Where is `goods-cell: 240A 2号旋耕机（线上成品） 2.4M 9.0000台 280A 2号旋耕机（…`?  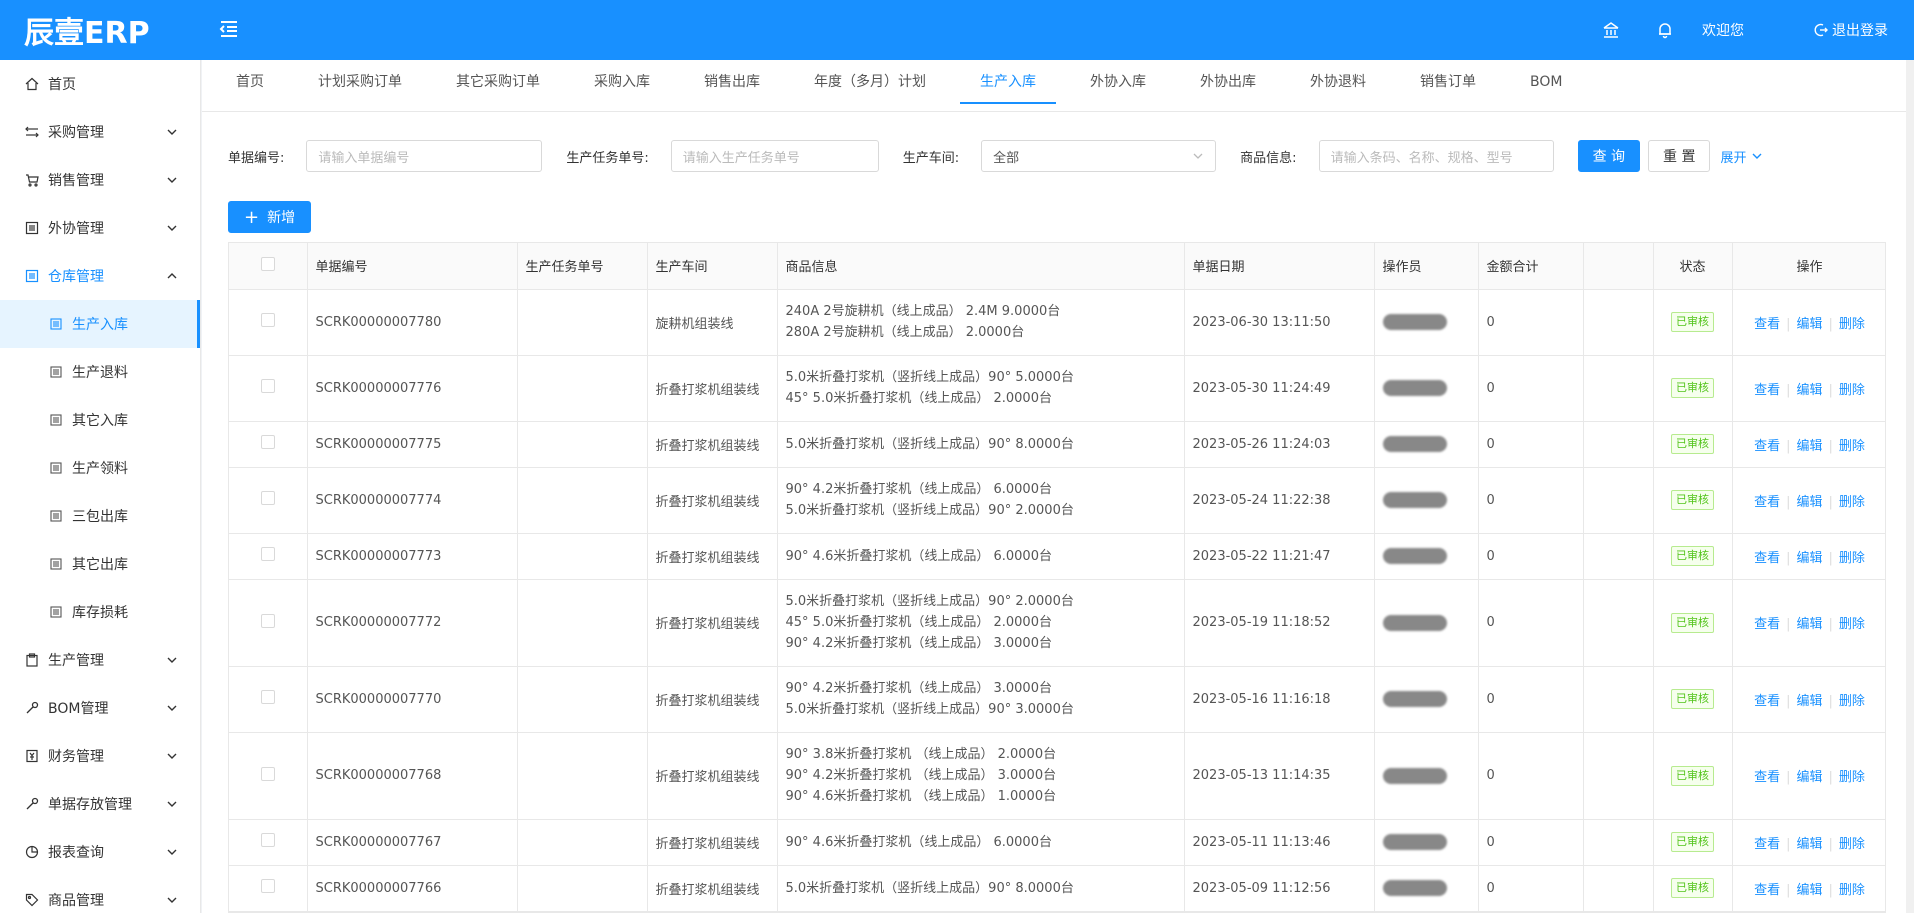 goods-cell: 240A 2号旋耕机（线上成品） 2.4M 9.0000台 280A 2号旋耕机（… is located at coordinates (981, 322).